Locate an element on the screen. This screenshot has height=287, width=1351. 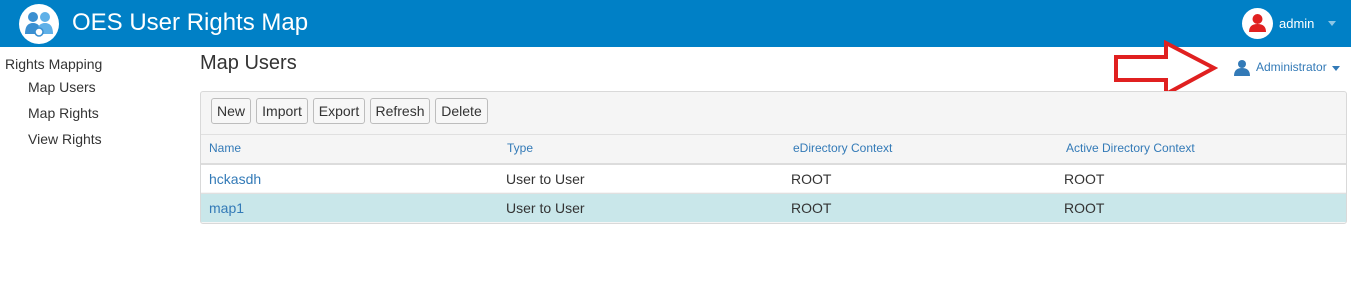
column-header-edirectory-context: eDirectory Context is located at coordinates (842, 148).